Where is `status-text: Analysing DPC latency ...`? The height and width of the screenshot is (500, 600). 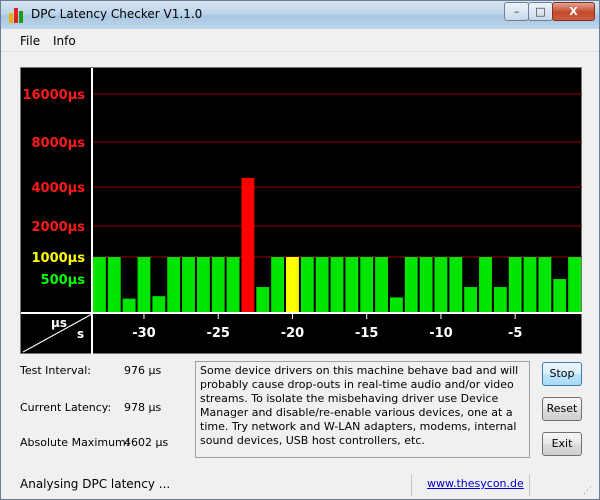 status-text: Analysing DPC latency ... is located at coordinates (95, 484).